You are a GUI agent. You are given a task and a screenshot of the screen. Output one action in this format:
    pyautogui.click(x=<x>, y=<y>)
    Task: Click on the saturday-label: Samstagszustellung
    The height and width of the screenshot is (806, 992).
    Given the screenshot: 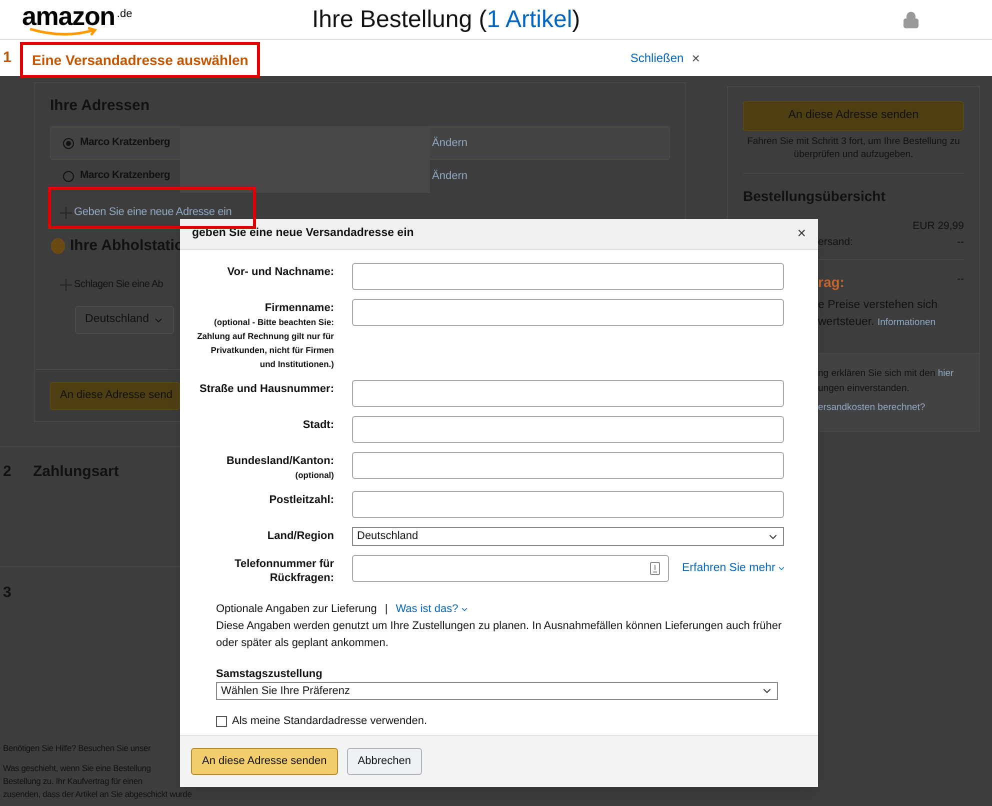 What is the action you would take?
    pyautogui.click(x=270, y=674)
    